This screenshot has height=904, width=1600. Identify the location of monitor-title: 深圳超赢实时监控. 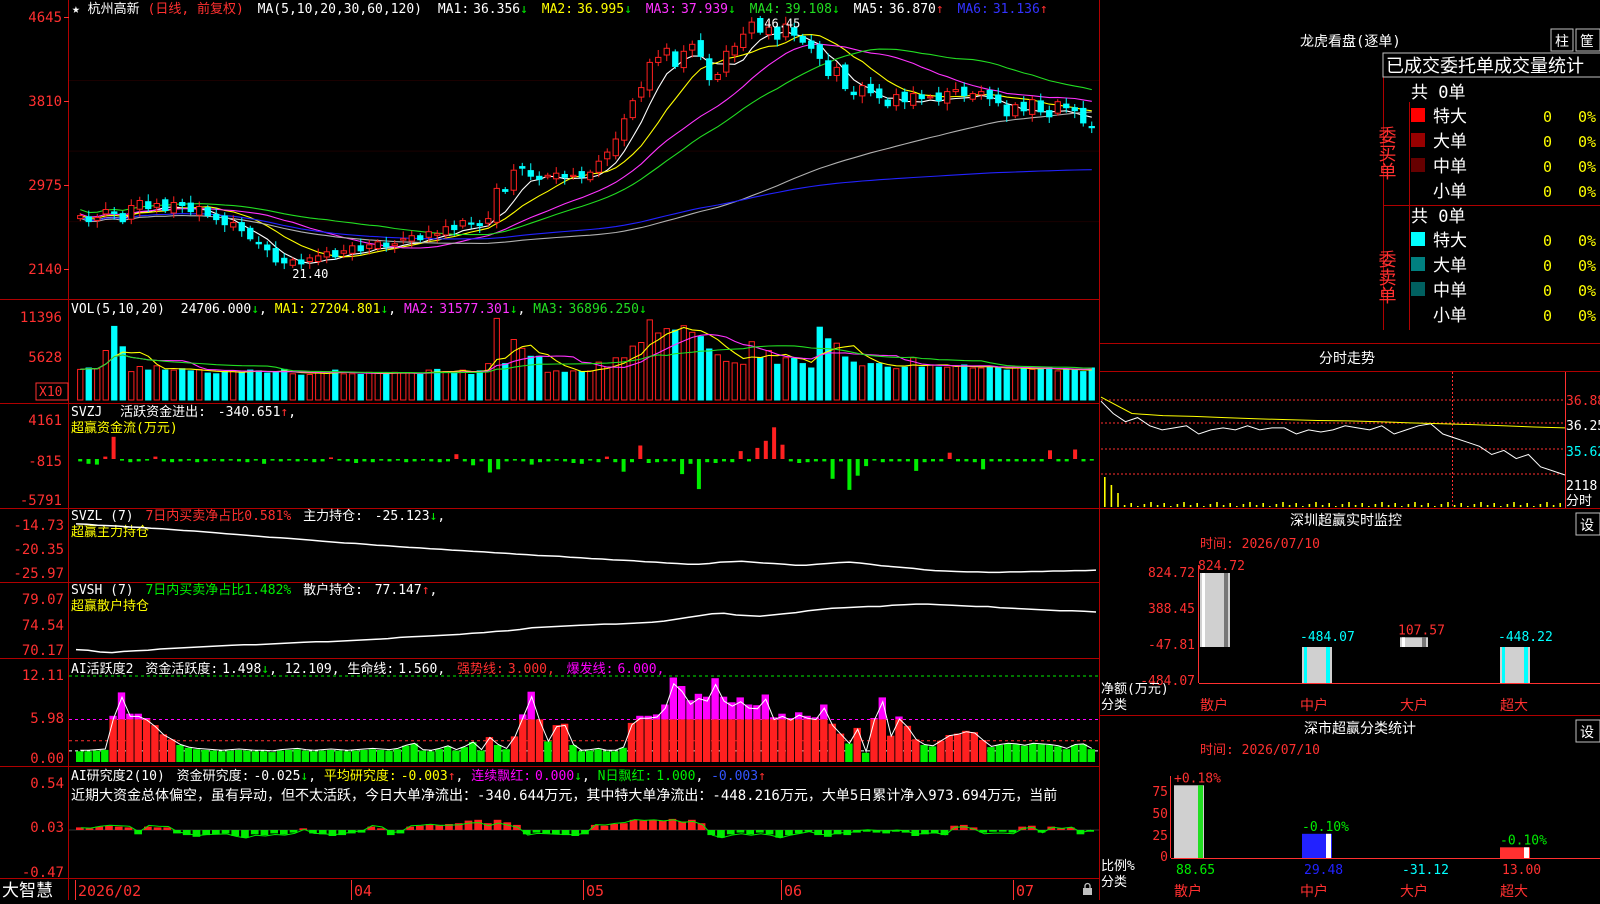
(1346, 520).